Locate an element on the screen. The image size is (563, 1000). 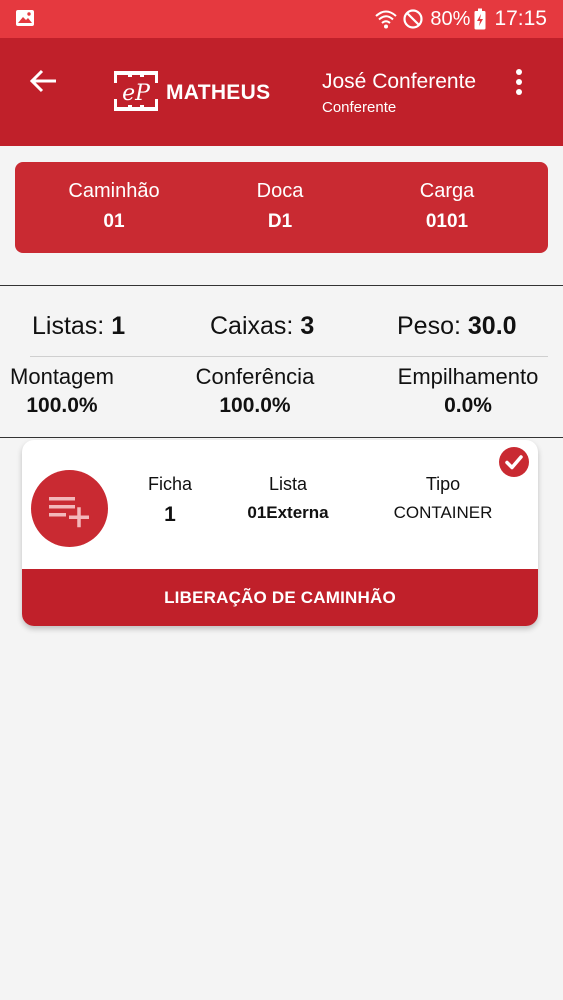
conferencia-label: Conferência is located at coordinates (255, 376).